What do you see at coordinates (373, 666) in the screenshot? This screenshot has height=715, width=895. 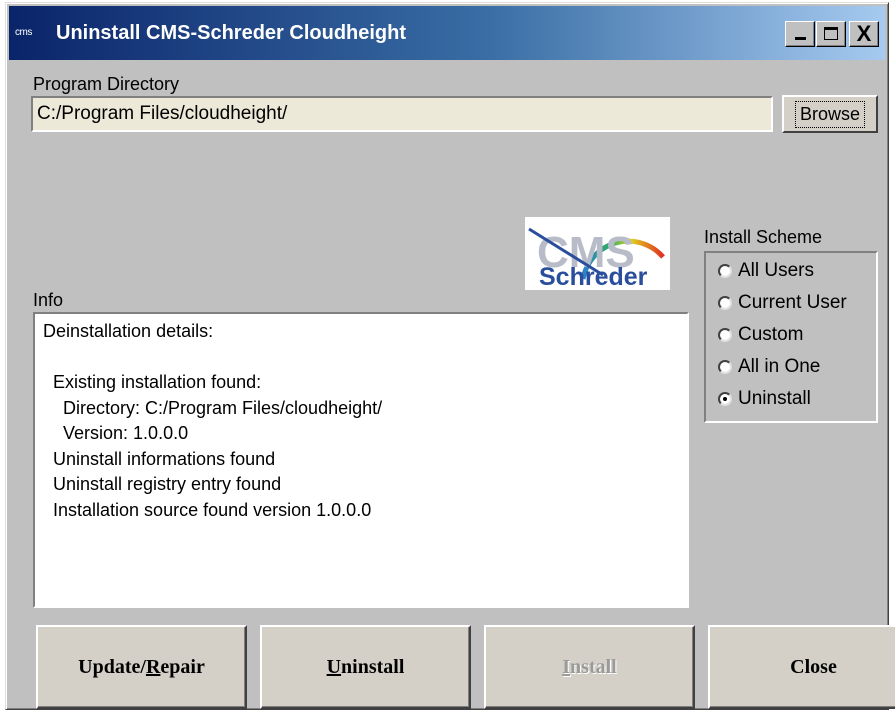 I see `button-label: ninstall` at bounding box center [373, 666].